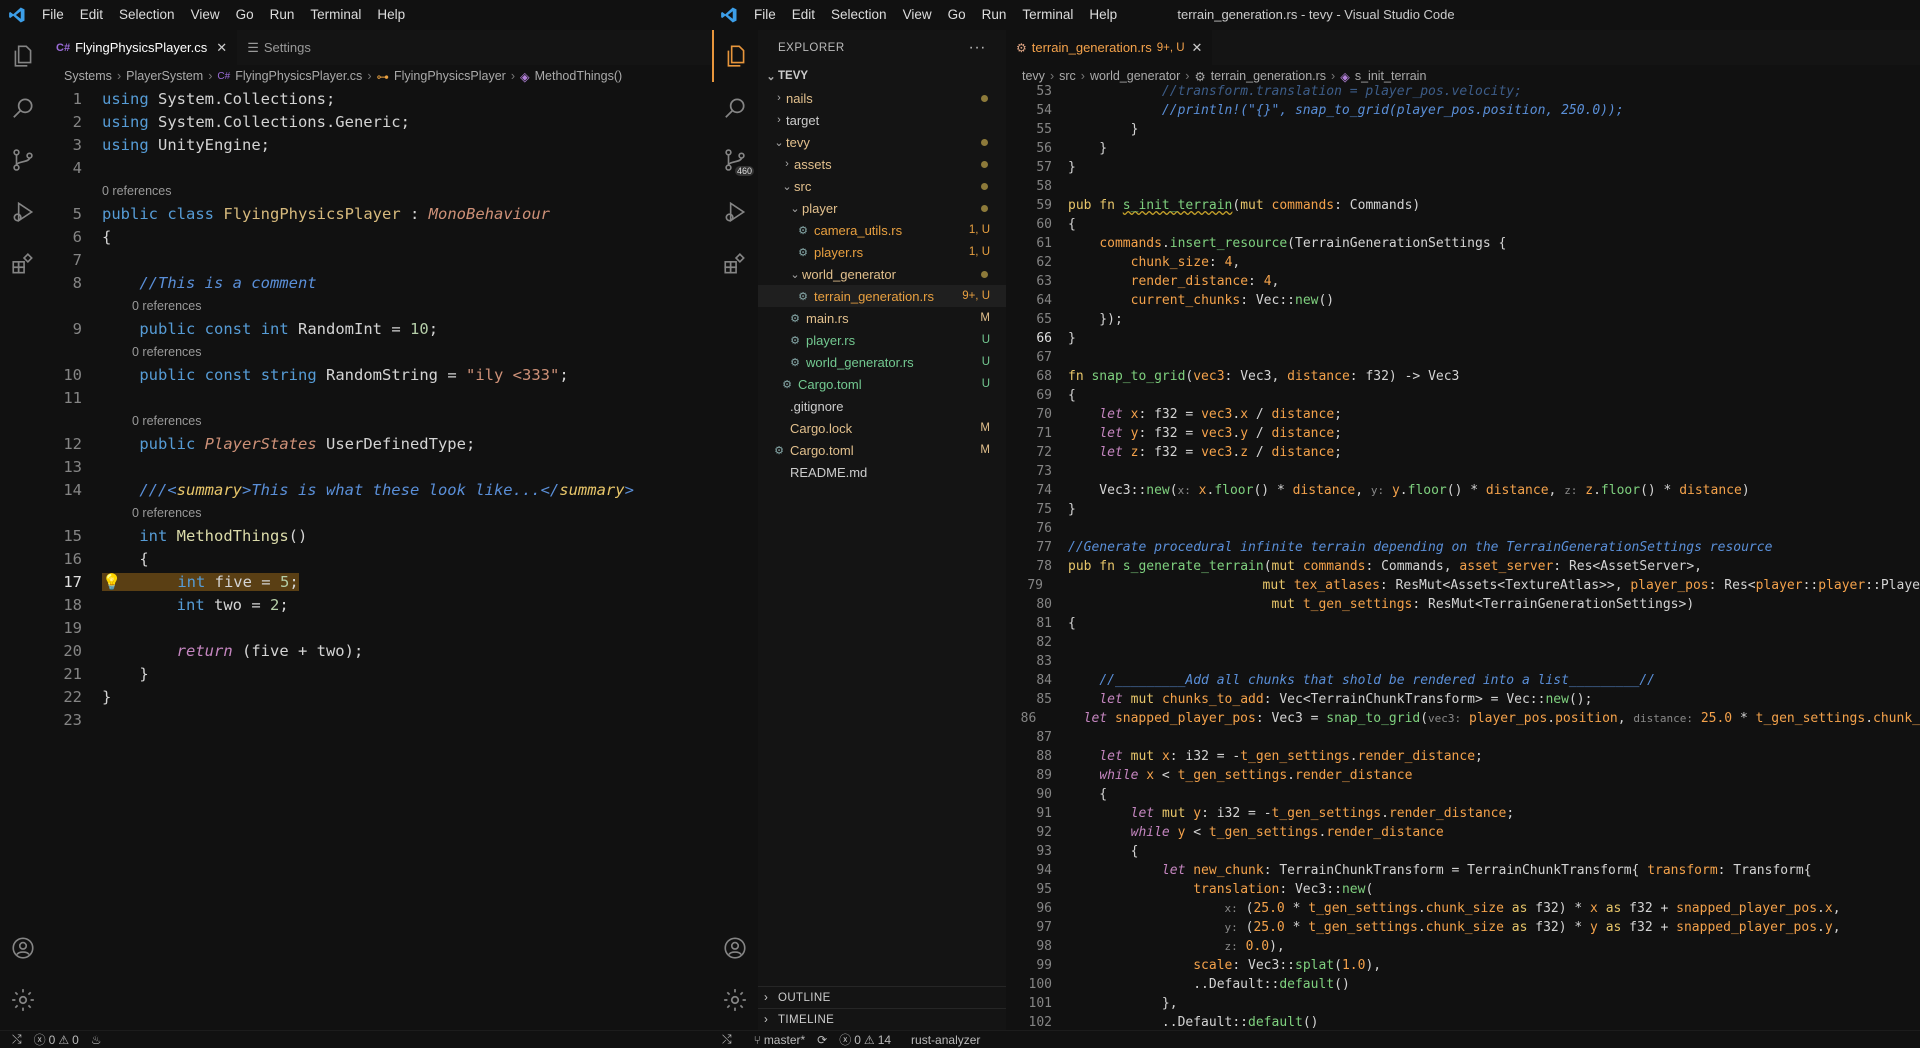  I want to click on tree-file: ⚙ player.rs U, so click(882, 340).